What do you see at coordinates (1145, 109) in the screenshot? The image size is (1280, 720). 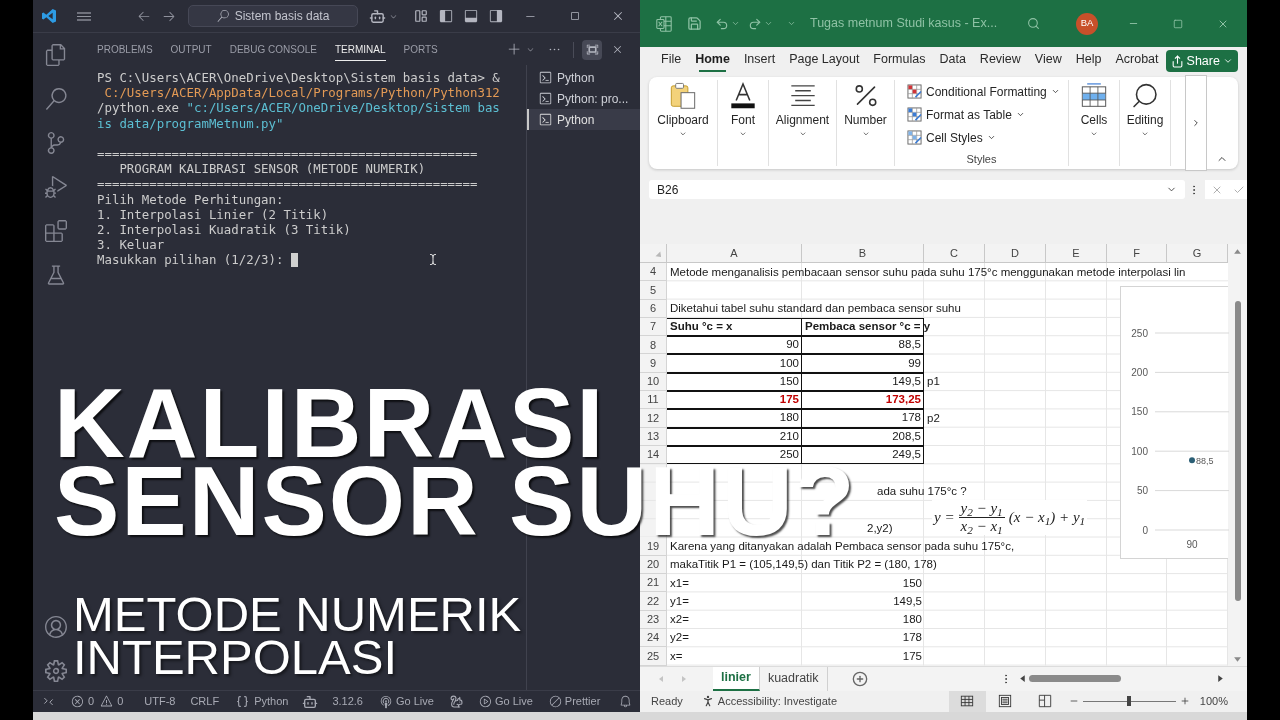 I see `editing-button: Editing` at bounding box center [1145, 109].